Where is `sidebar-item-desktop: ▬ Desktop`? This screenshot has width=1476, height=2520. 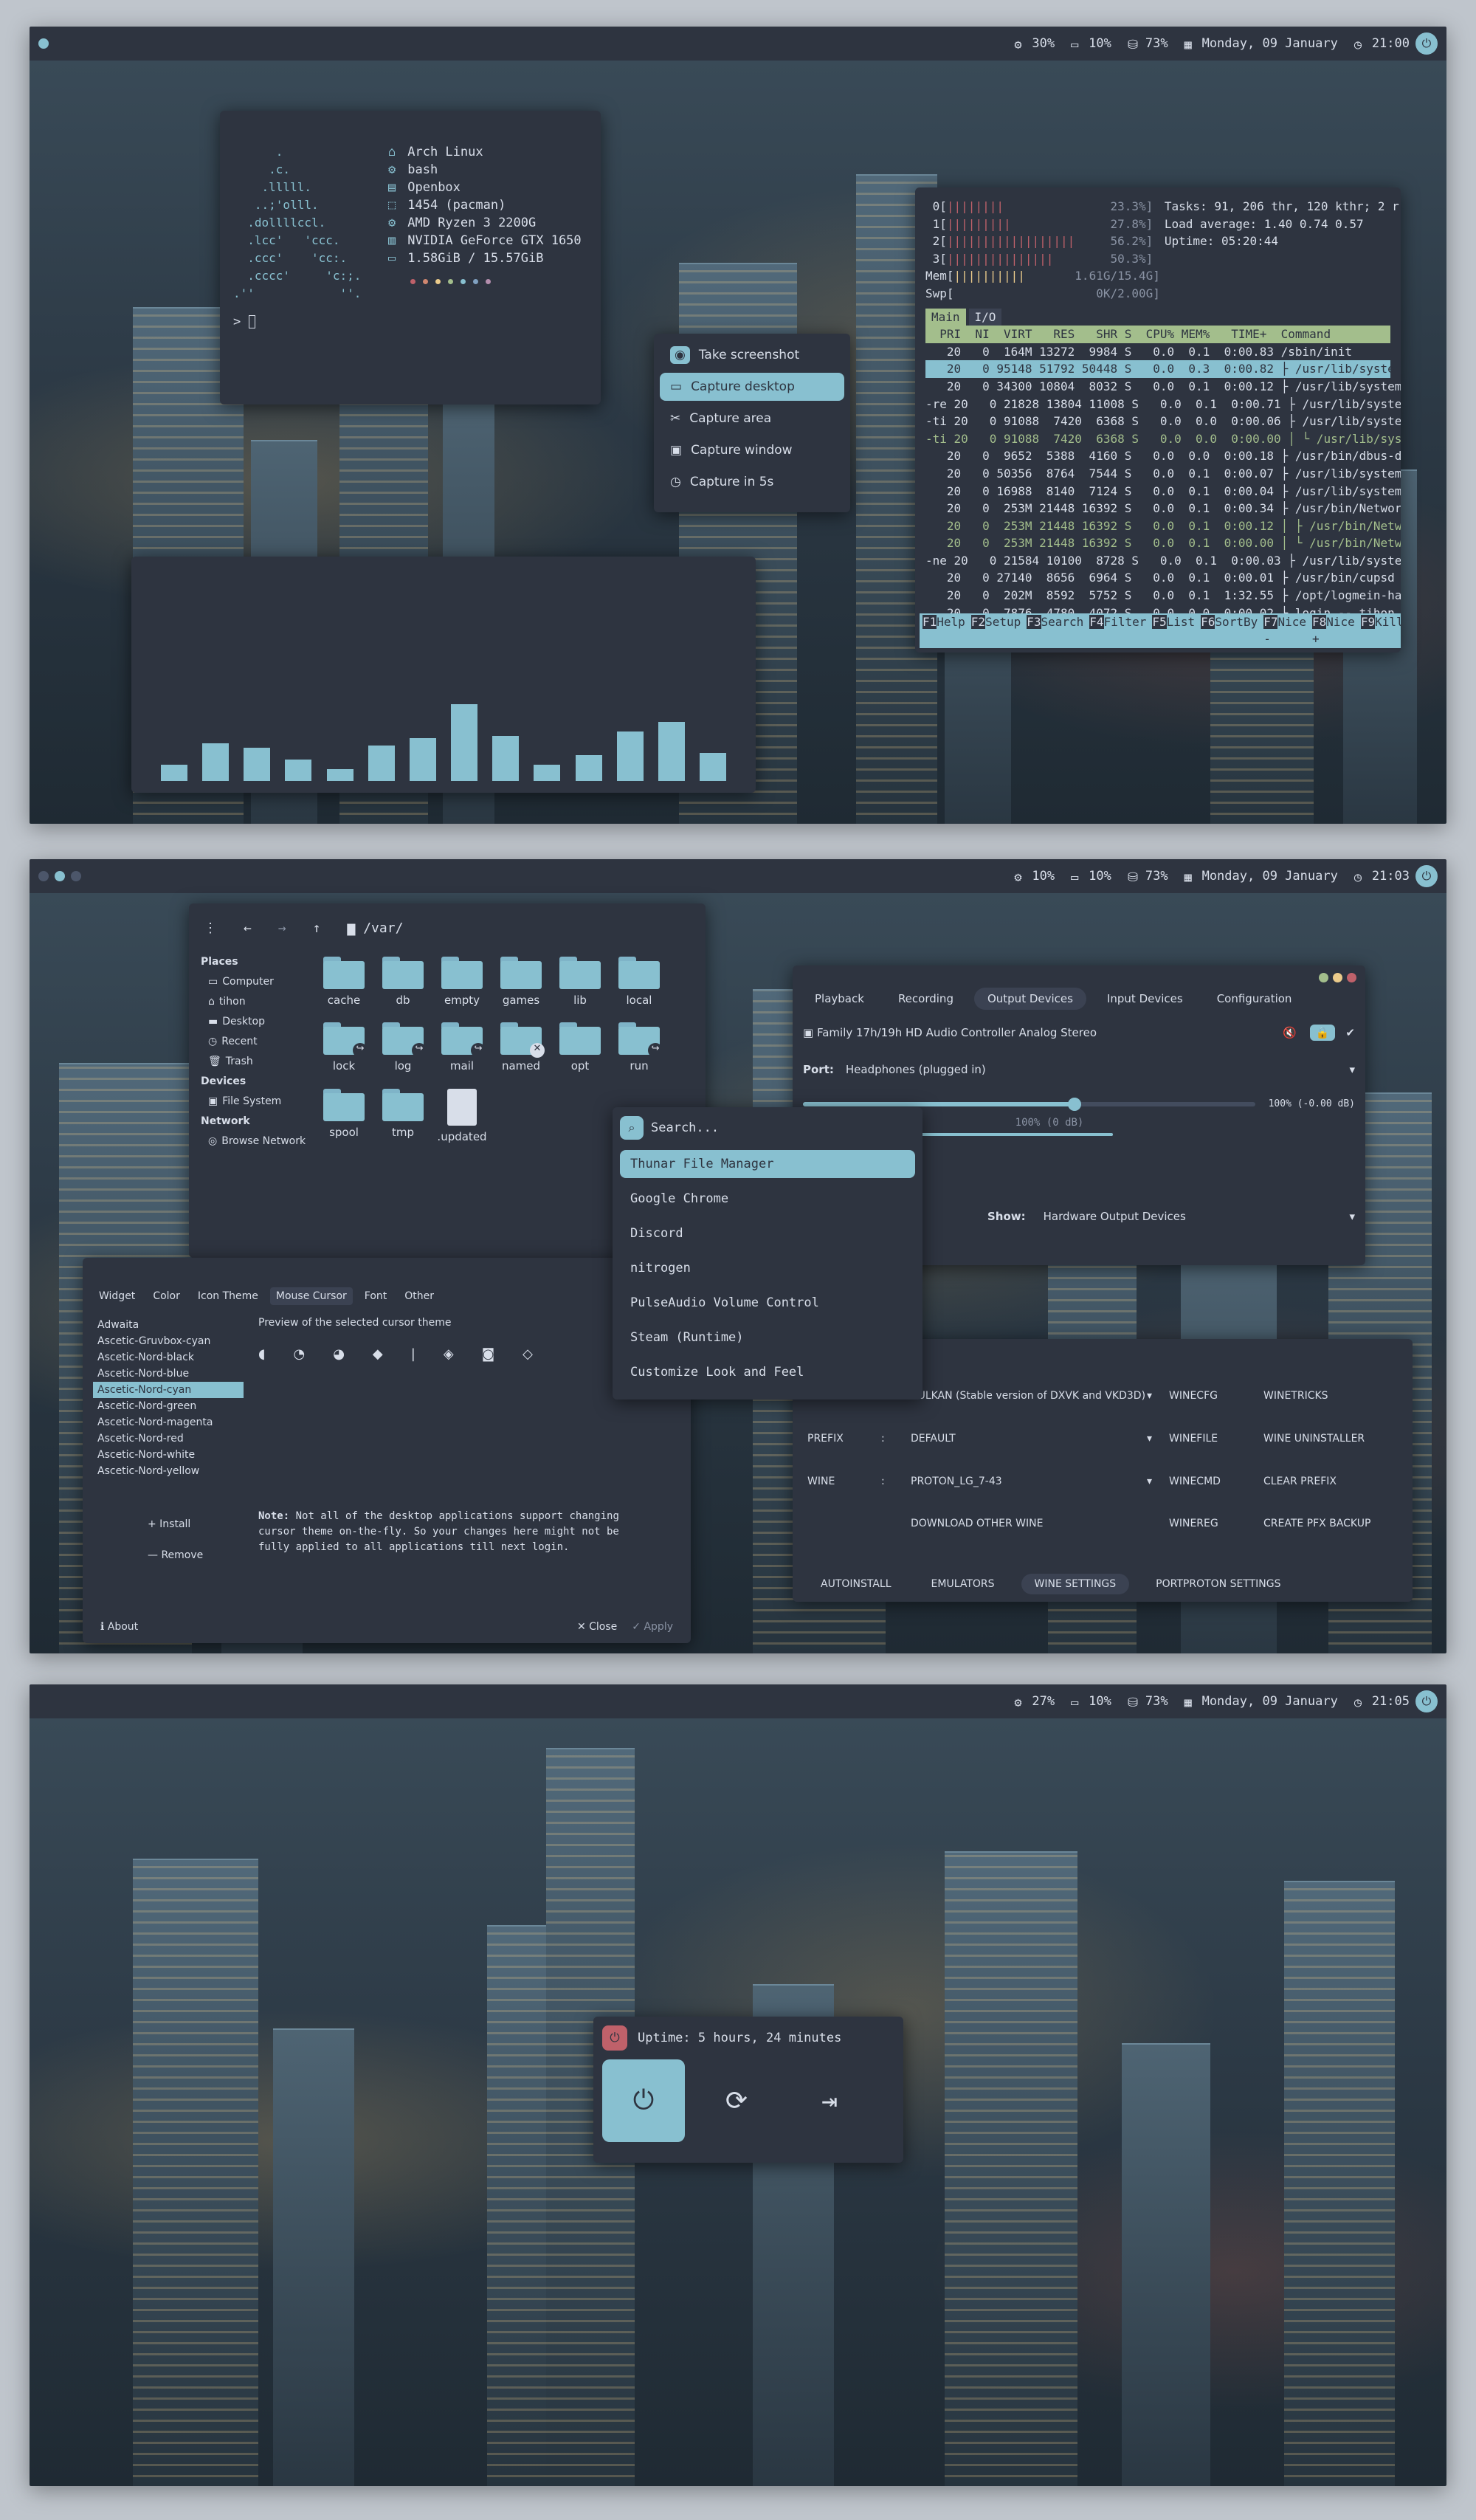
sidebar-item-desktop: ▬ Desktop is located at coordinates (257, 1022).